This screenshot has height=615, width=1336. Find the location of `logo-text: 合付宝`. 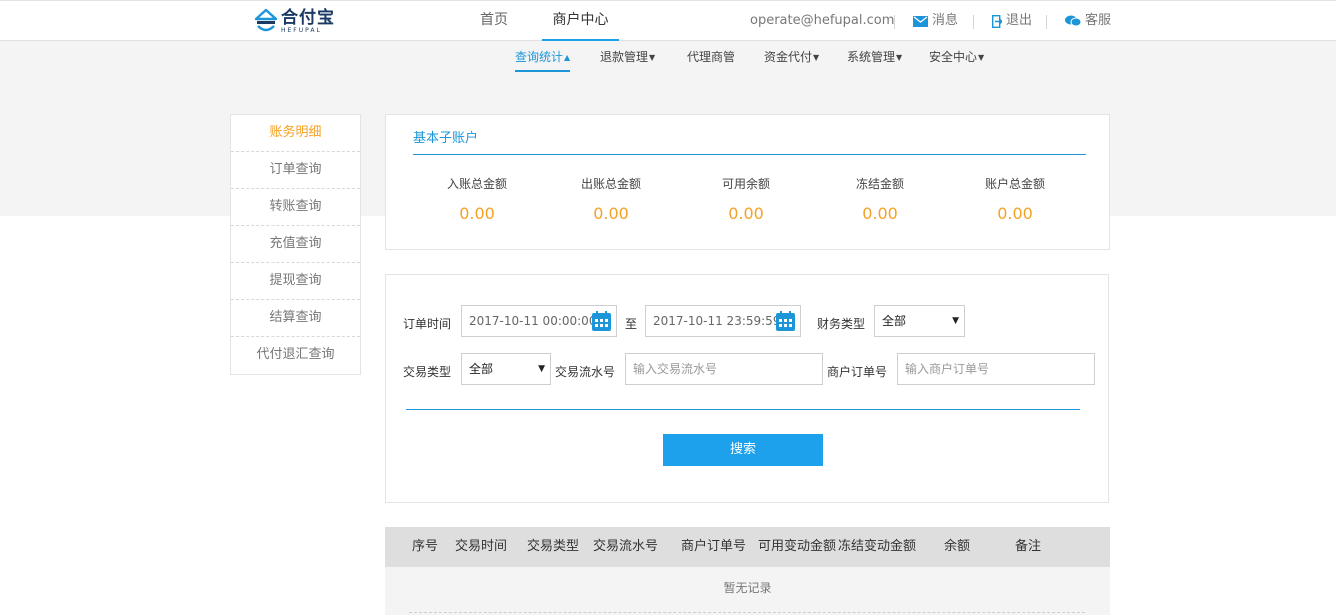

logo-text: 合付宝 is located at coordinates (308, 17).